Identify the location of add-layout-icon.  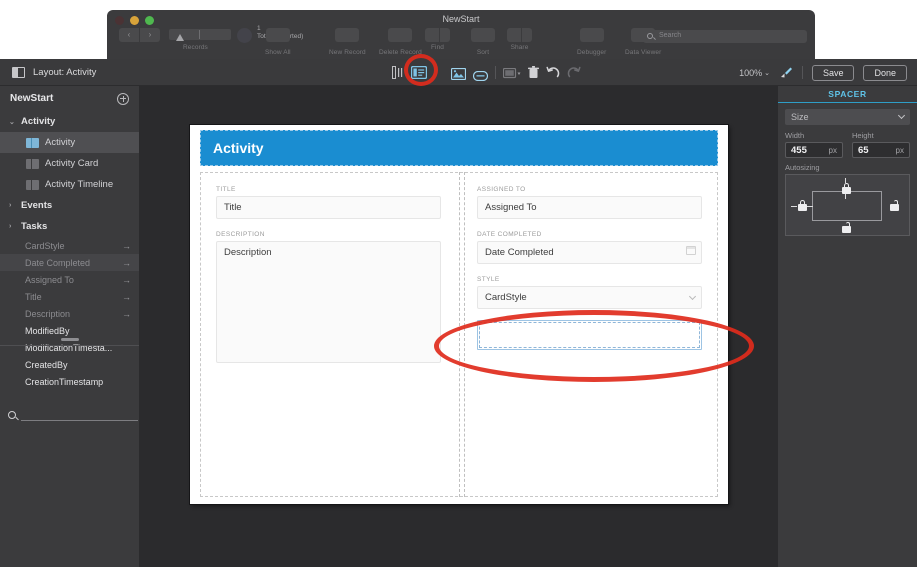
(123, 98).